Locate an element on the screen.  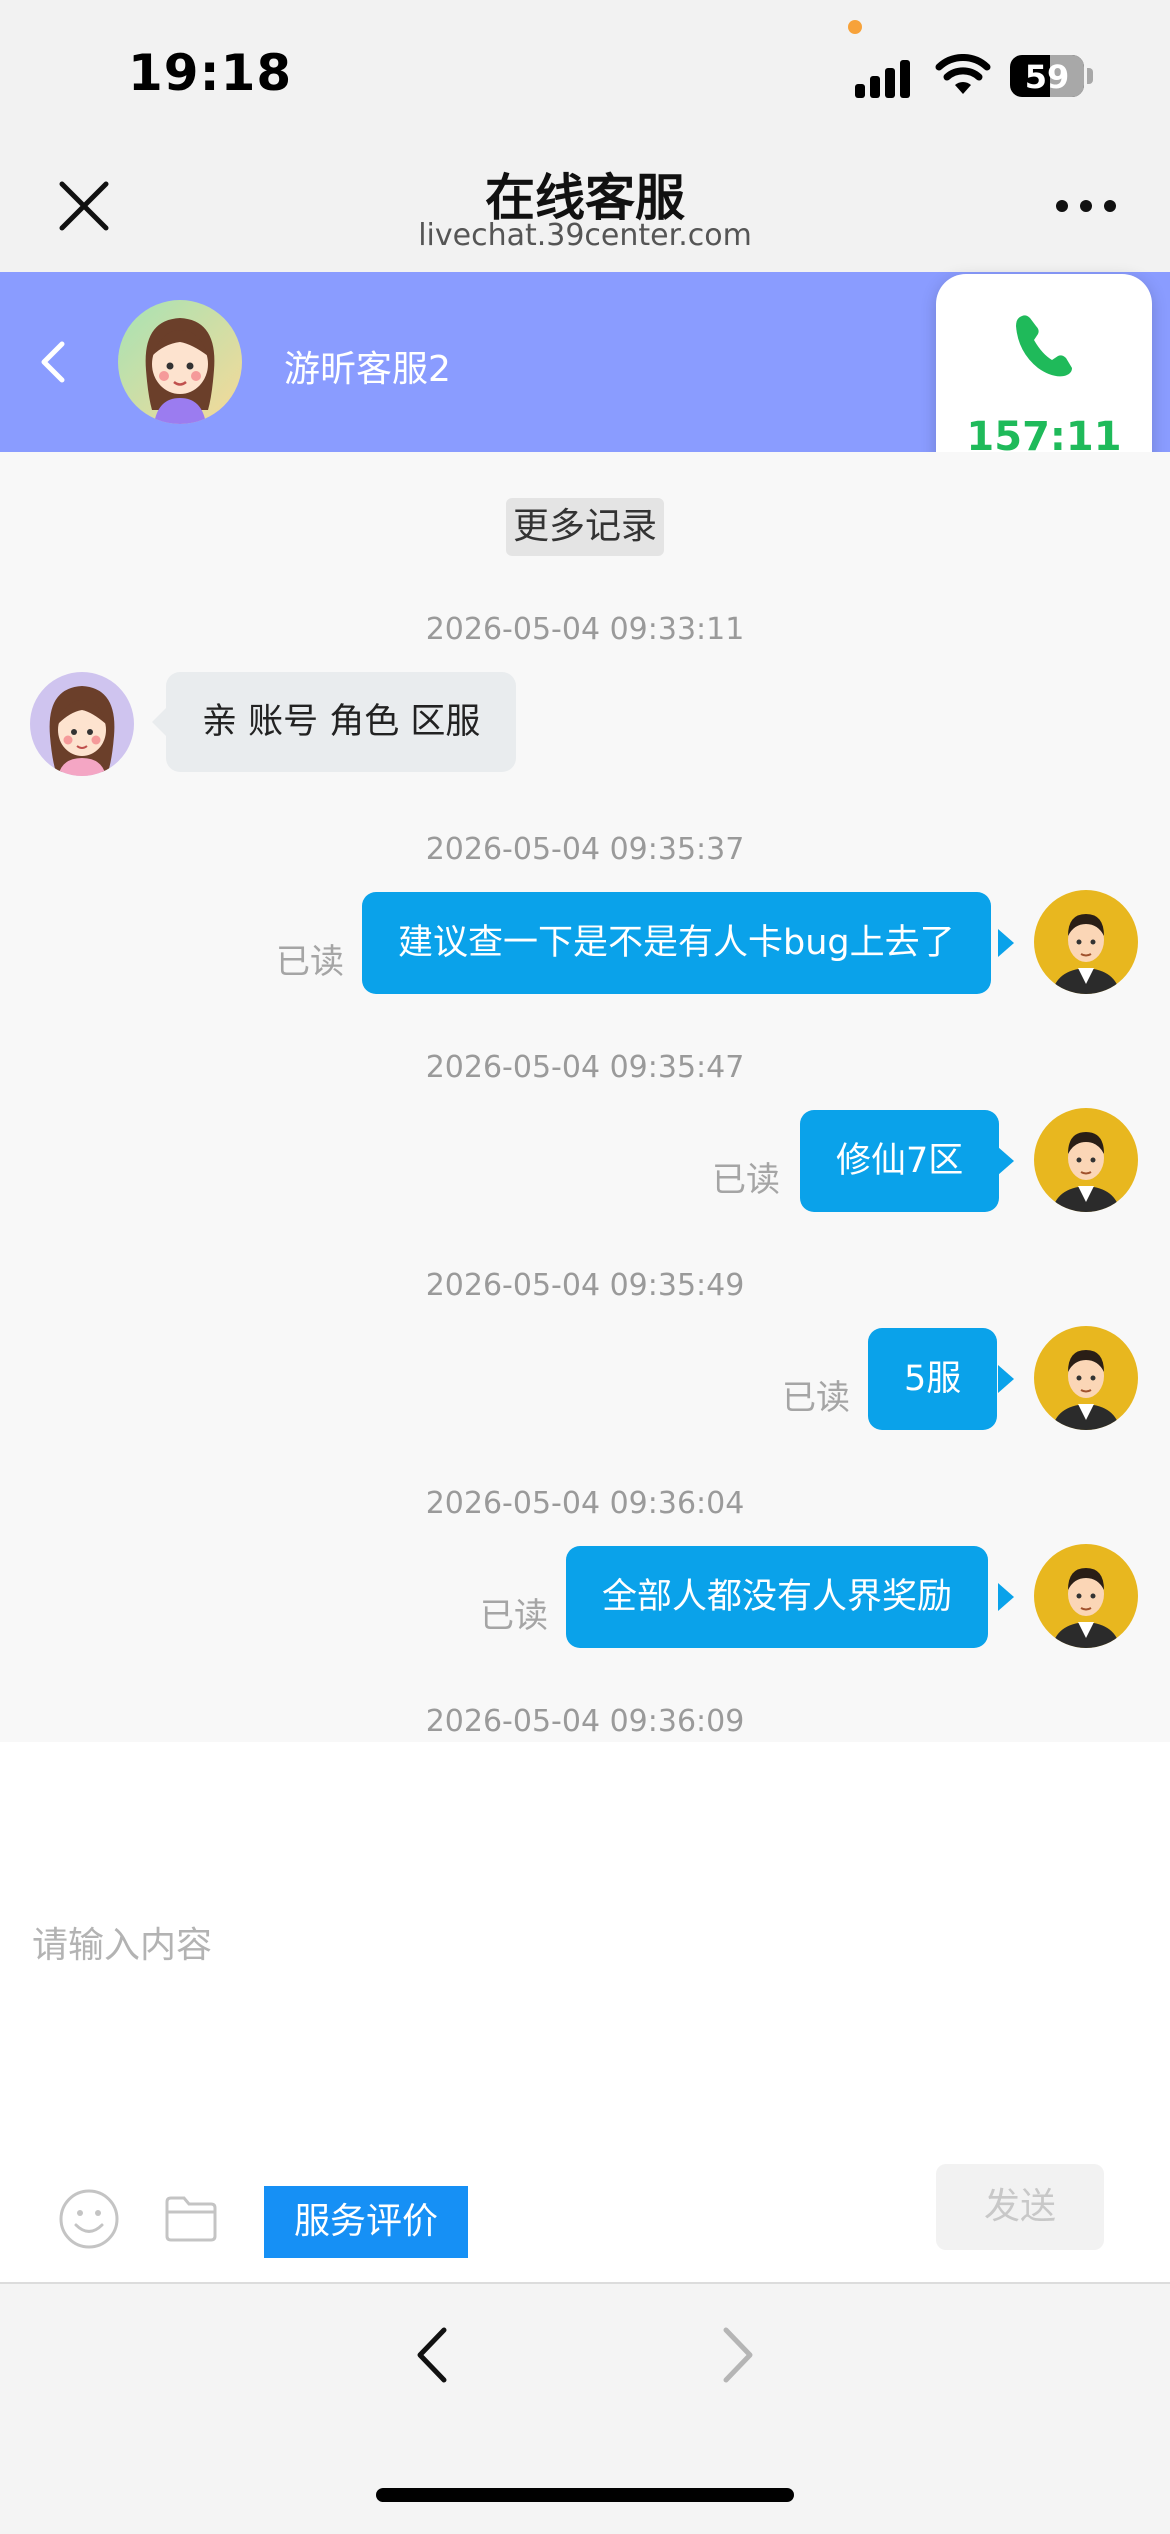
battery-icon: 59 is located at coordinates (1047, 76).